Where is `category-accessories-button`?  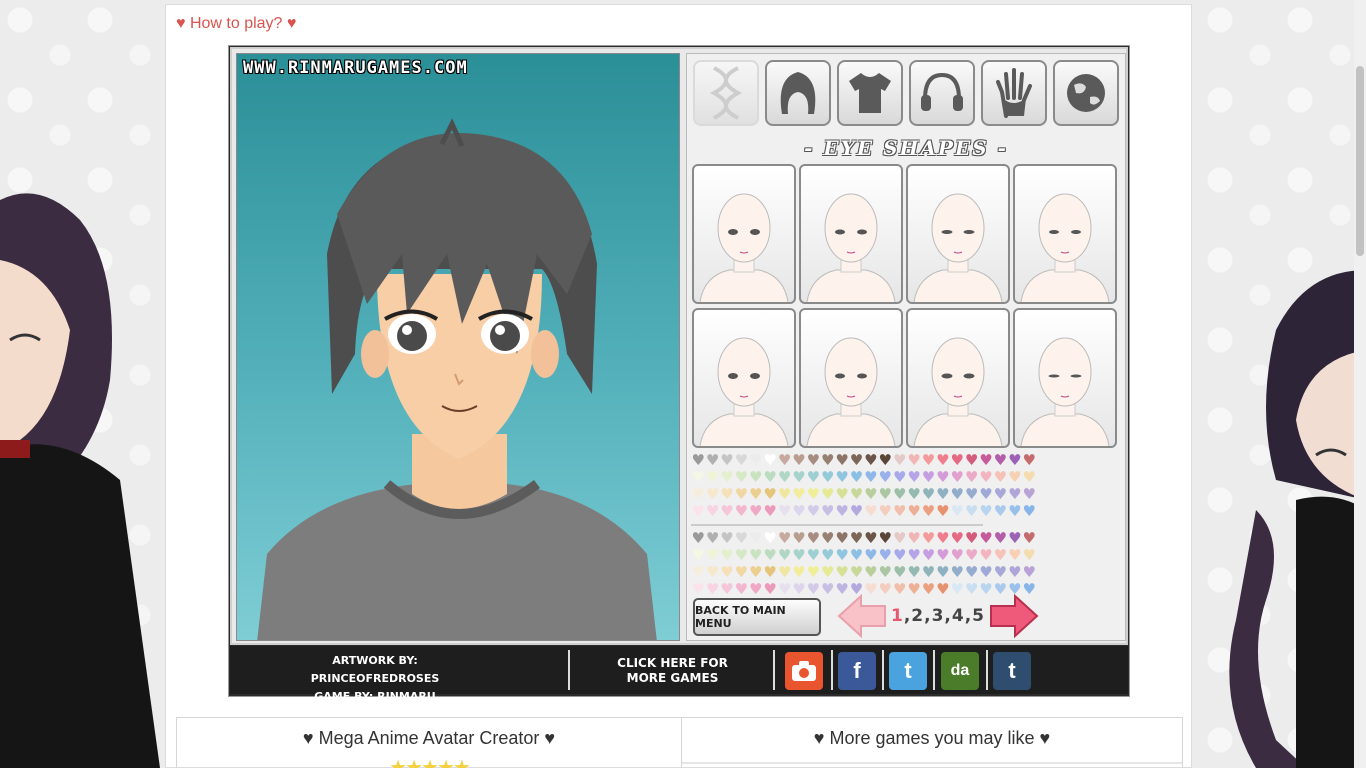
category-accessories-button is located at coordinates (942, 93).